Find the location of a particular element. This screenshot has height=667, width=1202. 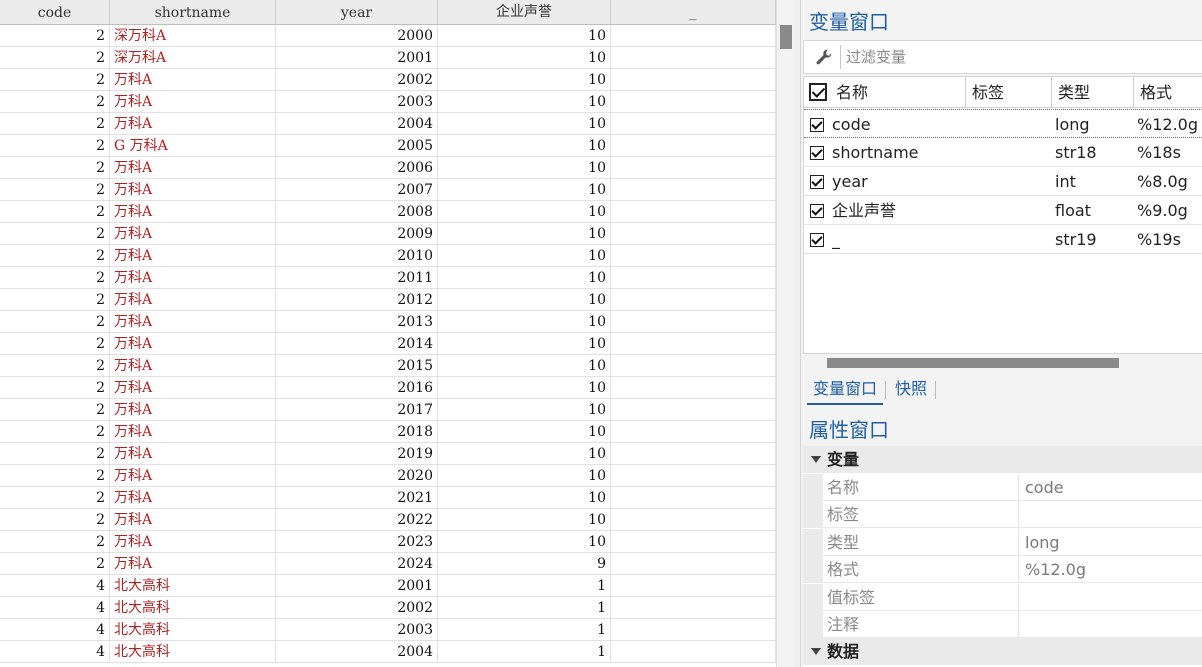

property-row: 类型 long is located at coordinates (1002, 542).